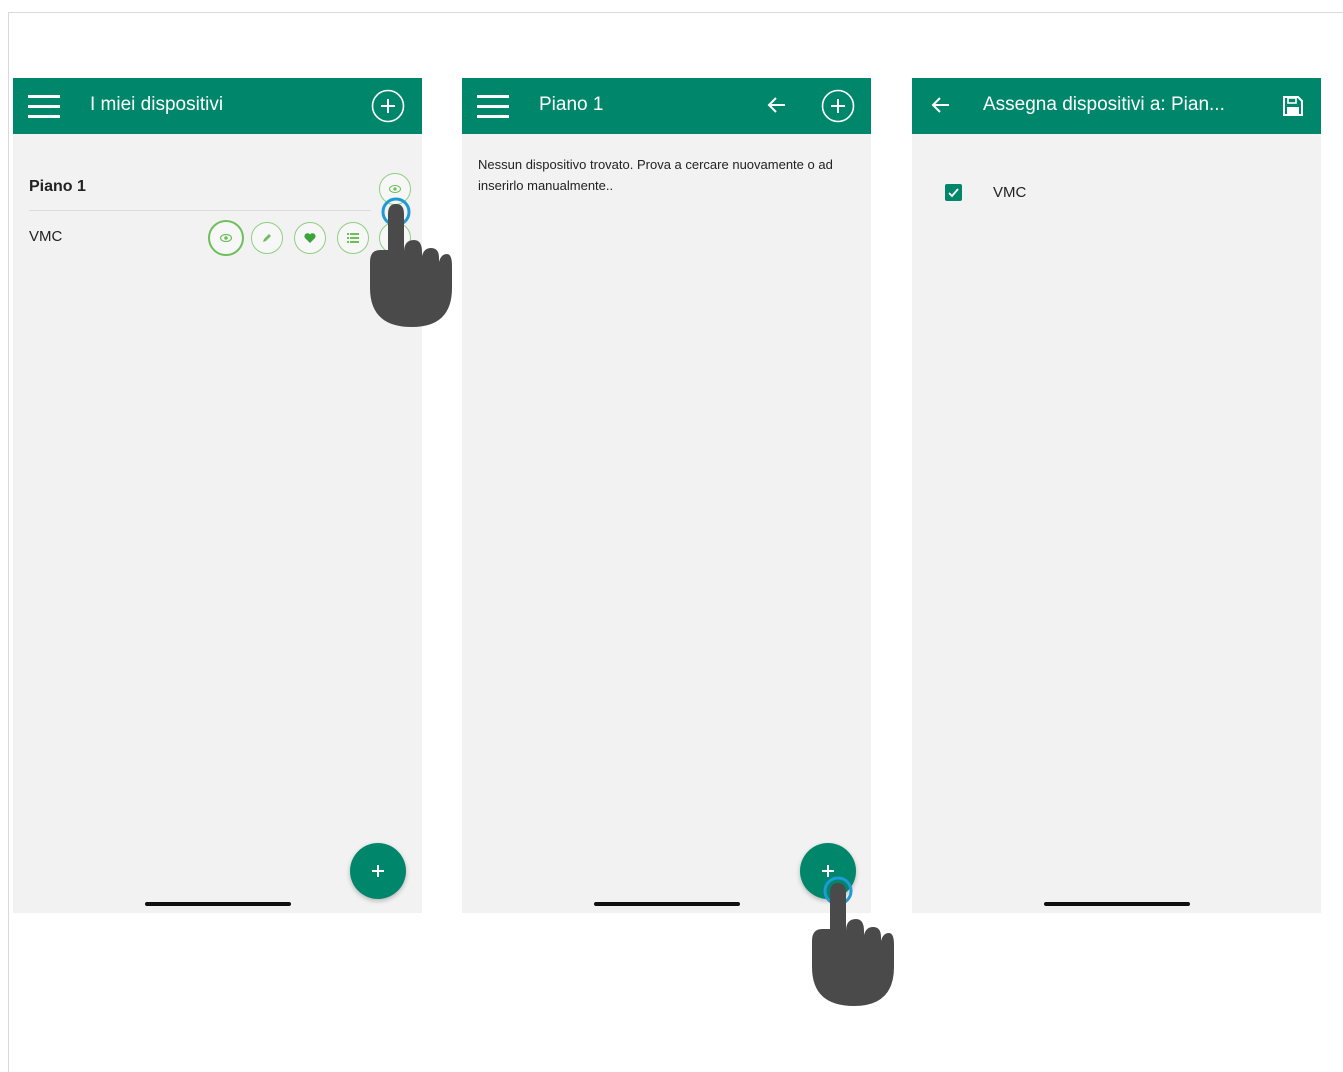 The width and height of the screenshot is (1343, 1072). I want to click on favorite-button, so click(310, 238).